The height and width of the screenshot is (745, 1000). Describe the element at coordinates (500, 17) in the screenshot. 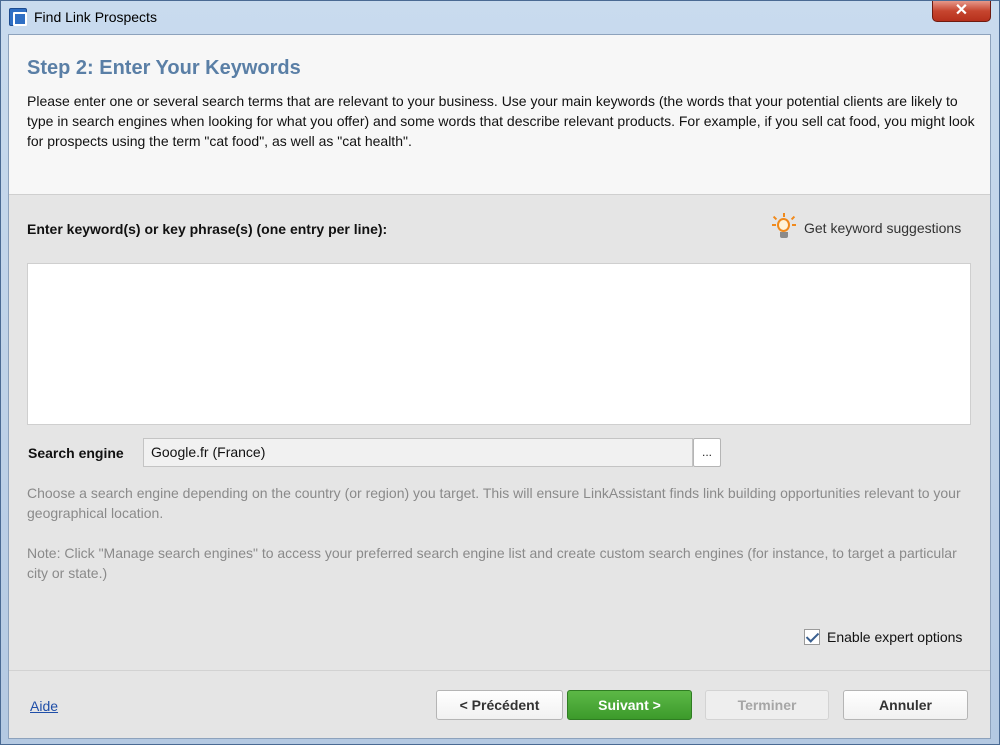

I see `title-bar: Find Link Prospects ✕` at that location.